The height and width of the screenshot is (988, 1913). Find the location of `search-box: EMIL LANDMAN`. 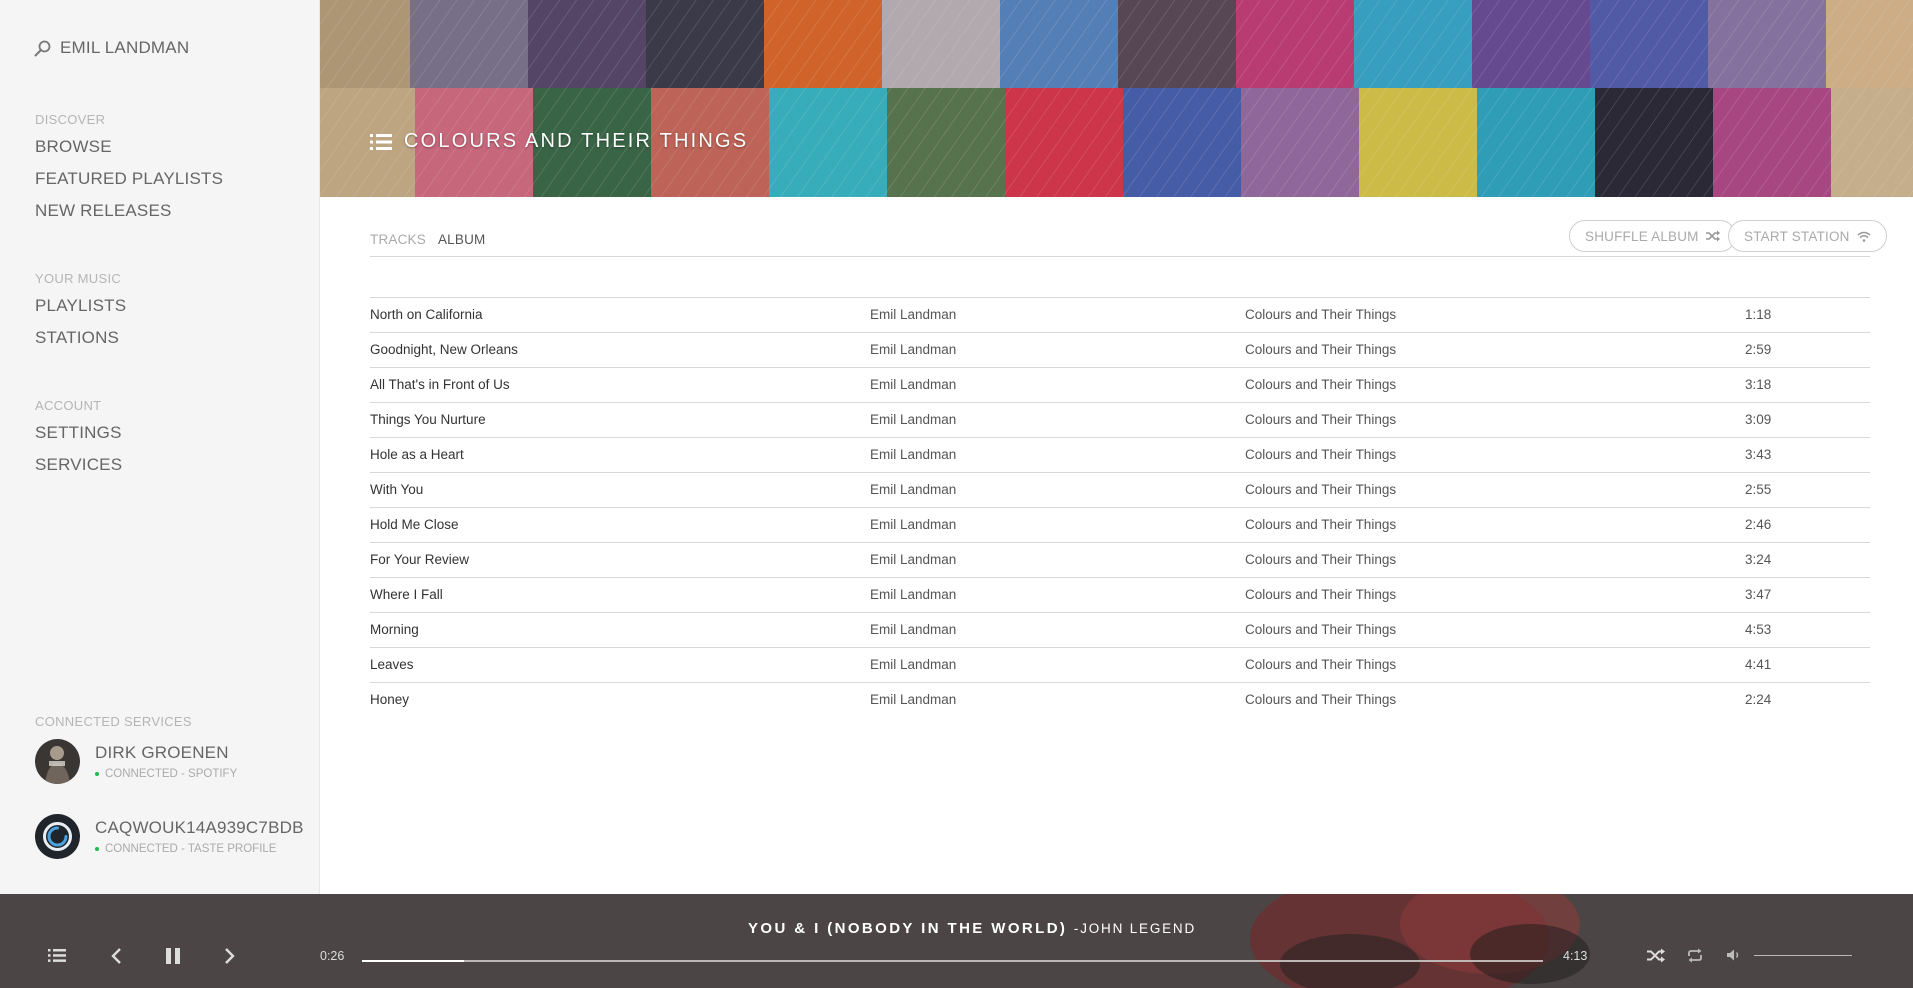

search-box: EMIL LANDMAN is located at coordinates (111, 48).